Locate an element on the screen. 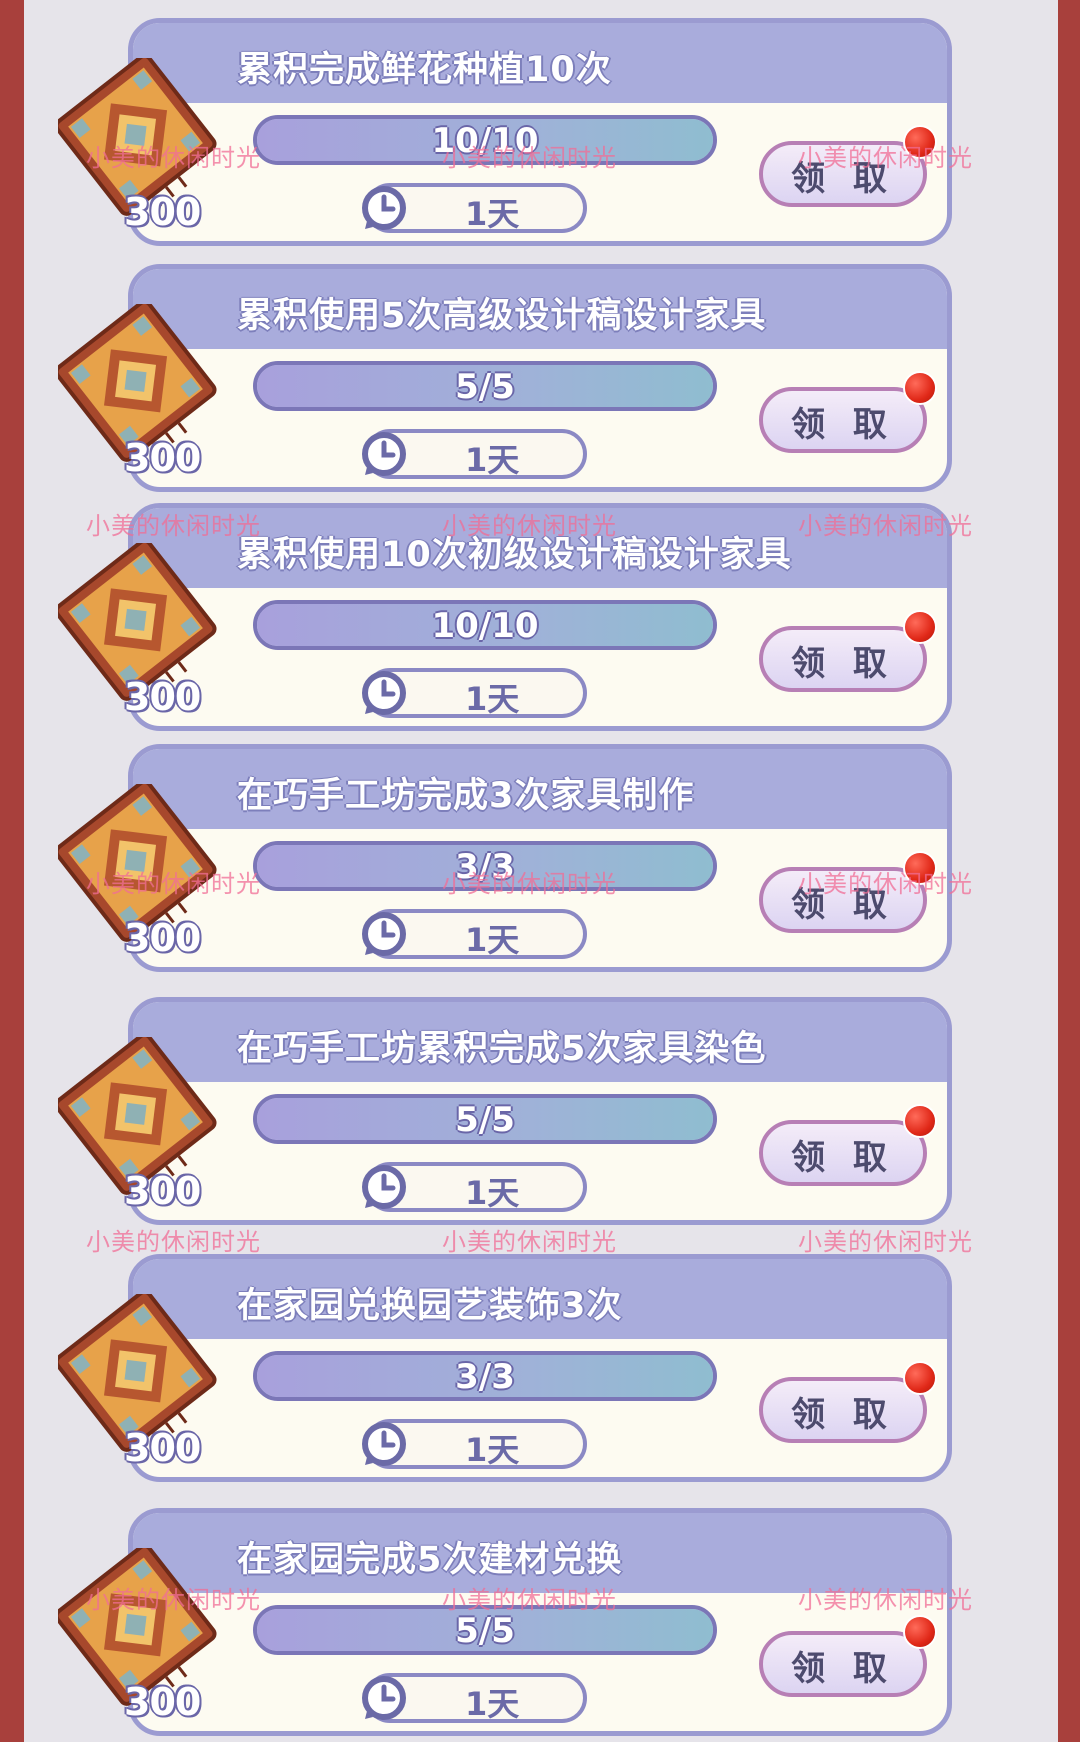 Image resolution: width=1080 pixels, height=1742 pixels. task-title: 在家园完成5次建材兑换 is located at coordinates (430, 1560).